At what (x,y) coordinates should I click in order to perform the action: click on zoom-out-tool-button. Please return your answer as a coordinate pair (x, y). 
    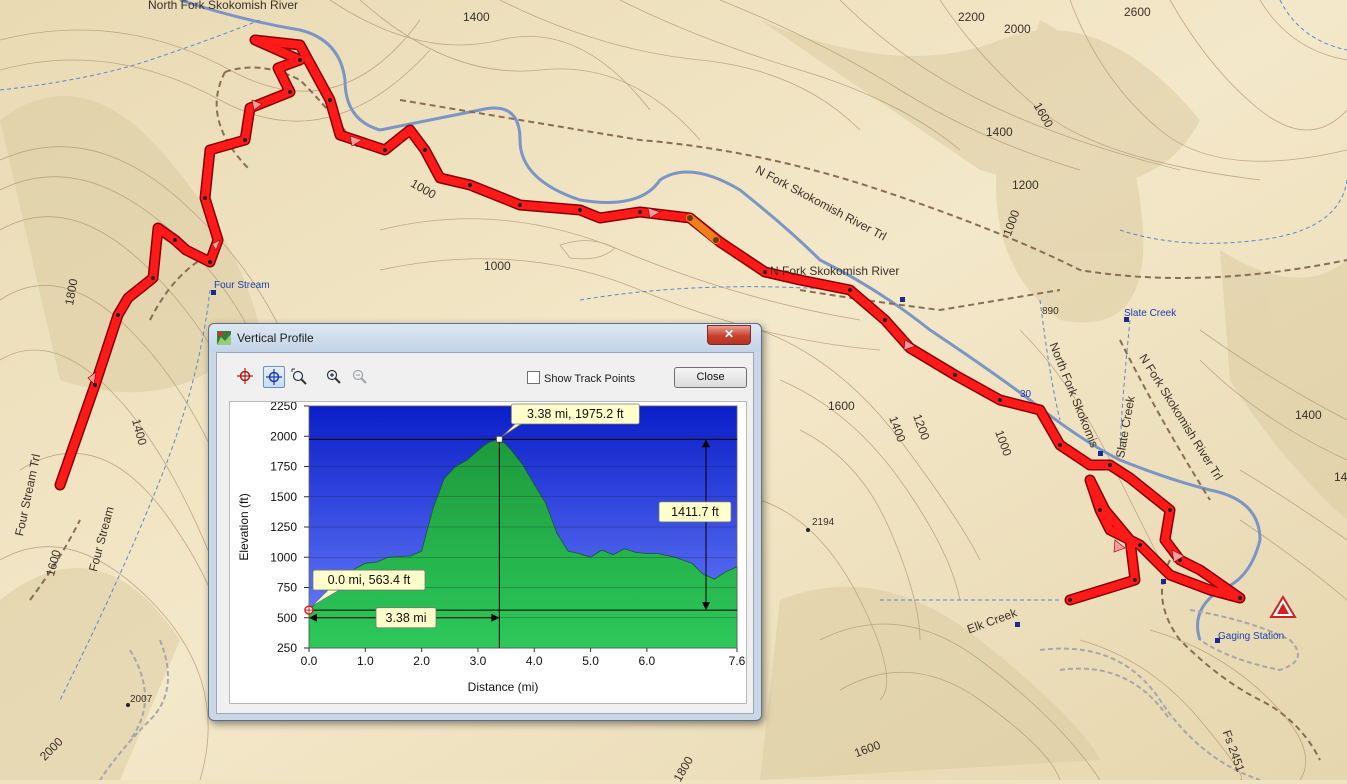
    Looking at the image, I should click on (360, 377).